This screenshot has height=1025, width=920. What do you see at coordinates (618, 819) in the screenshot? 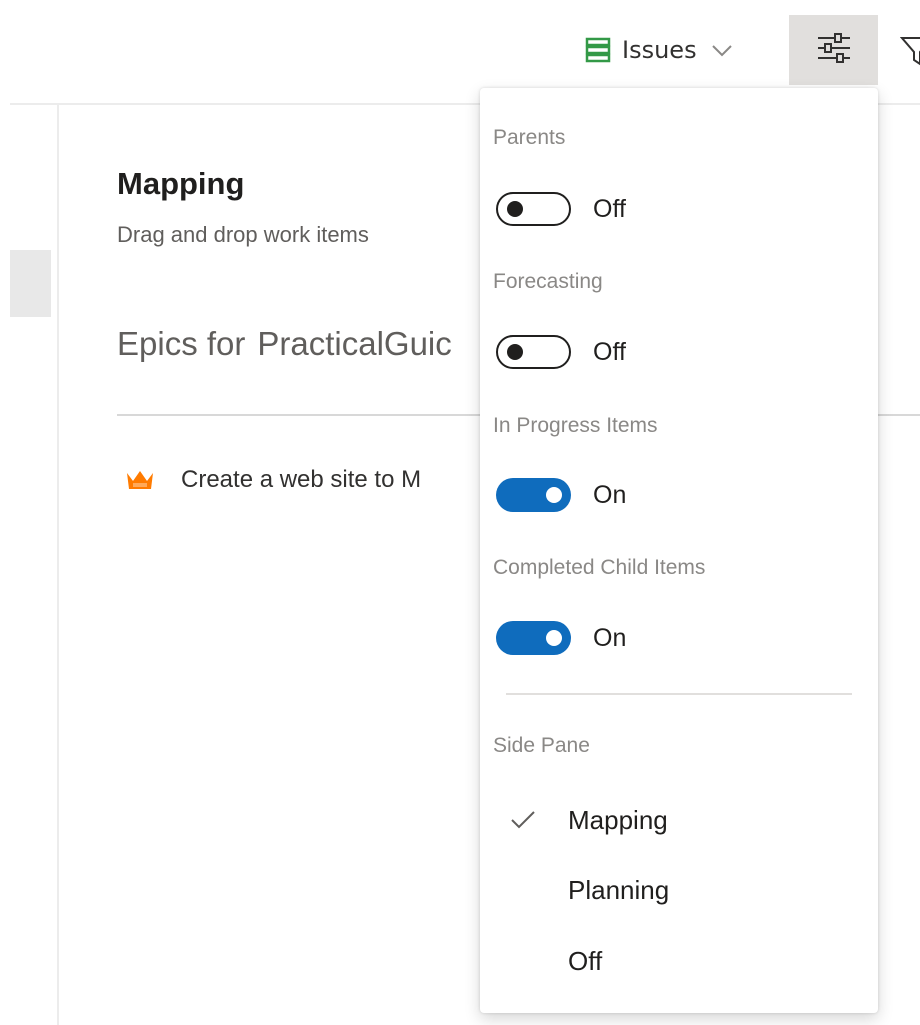
I see `side-pane-option-label: Mapping` at bounding box center [618, 819].